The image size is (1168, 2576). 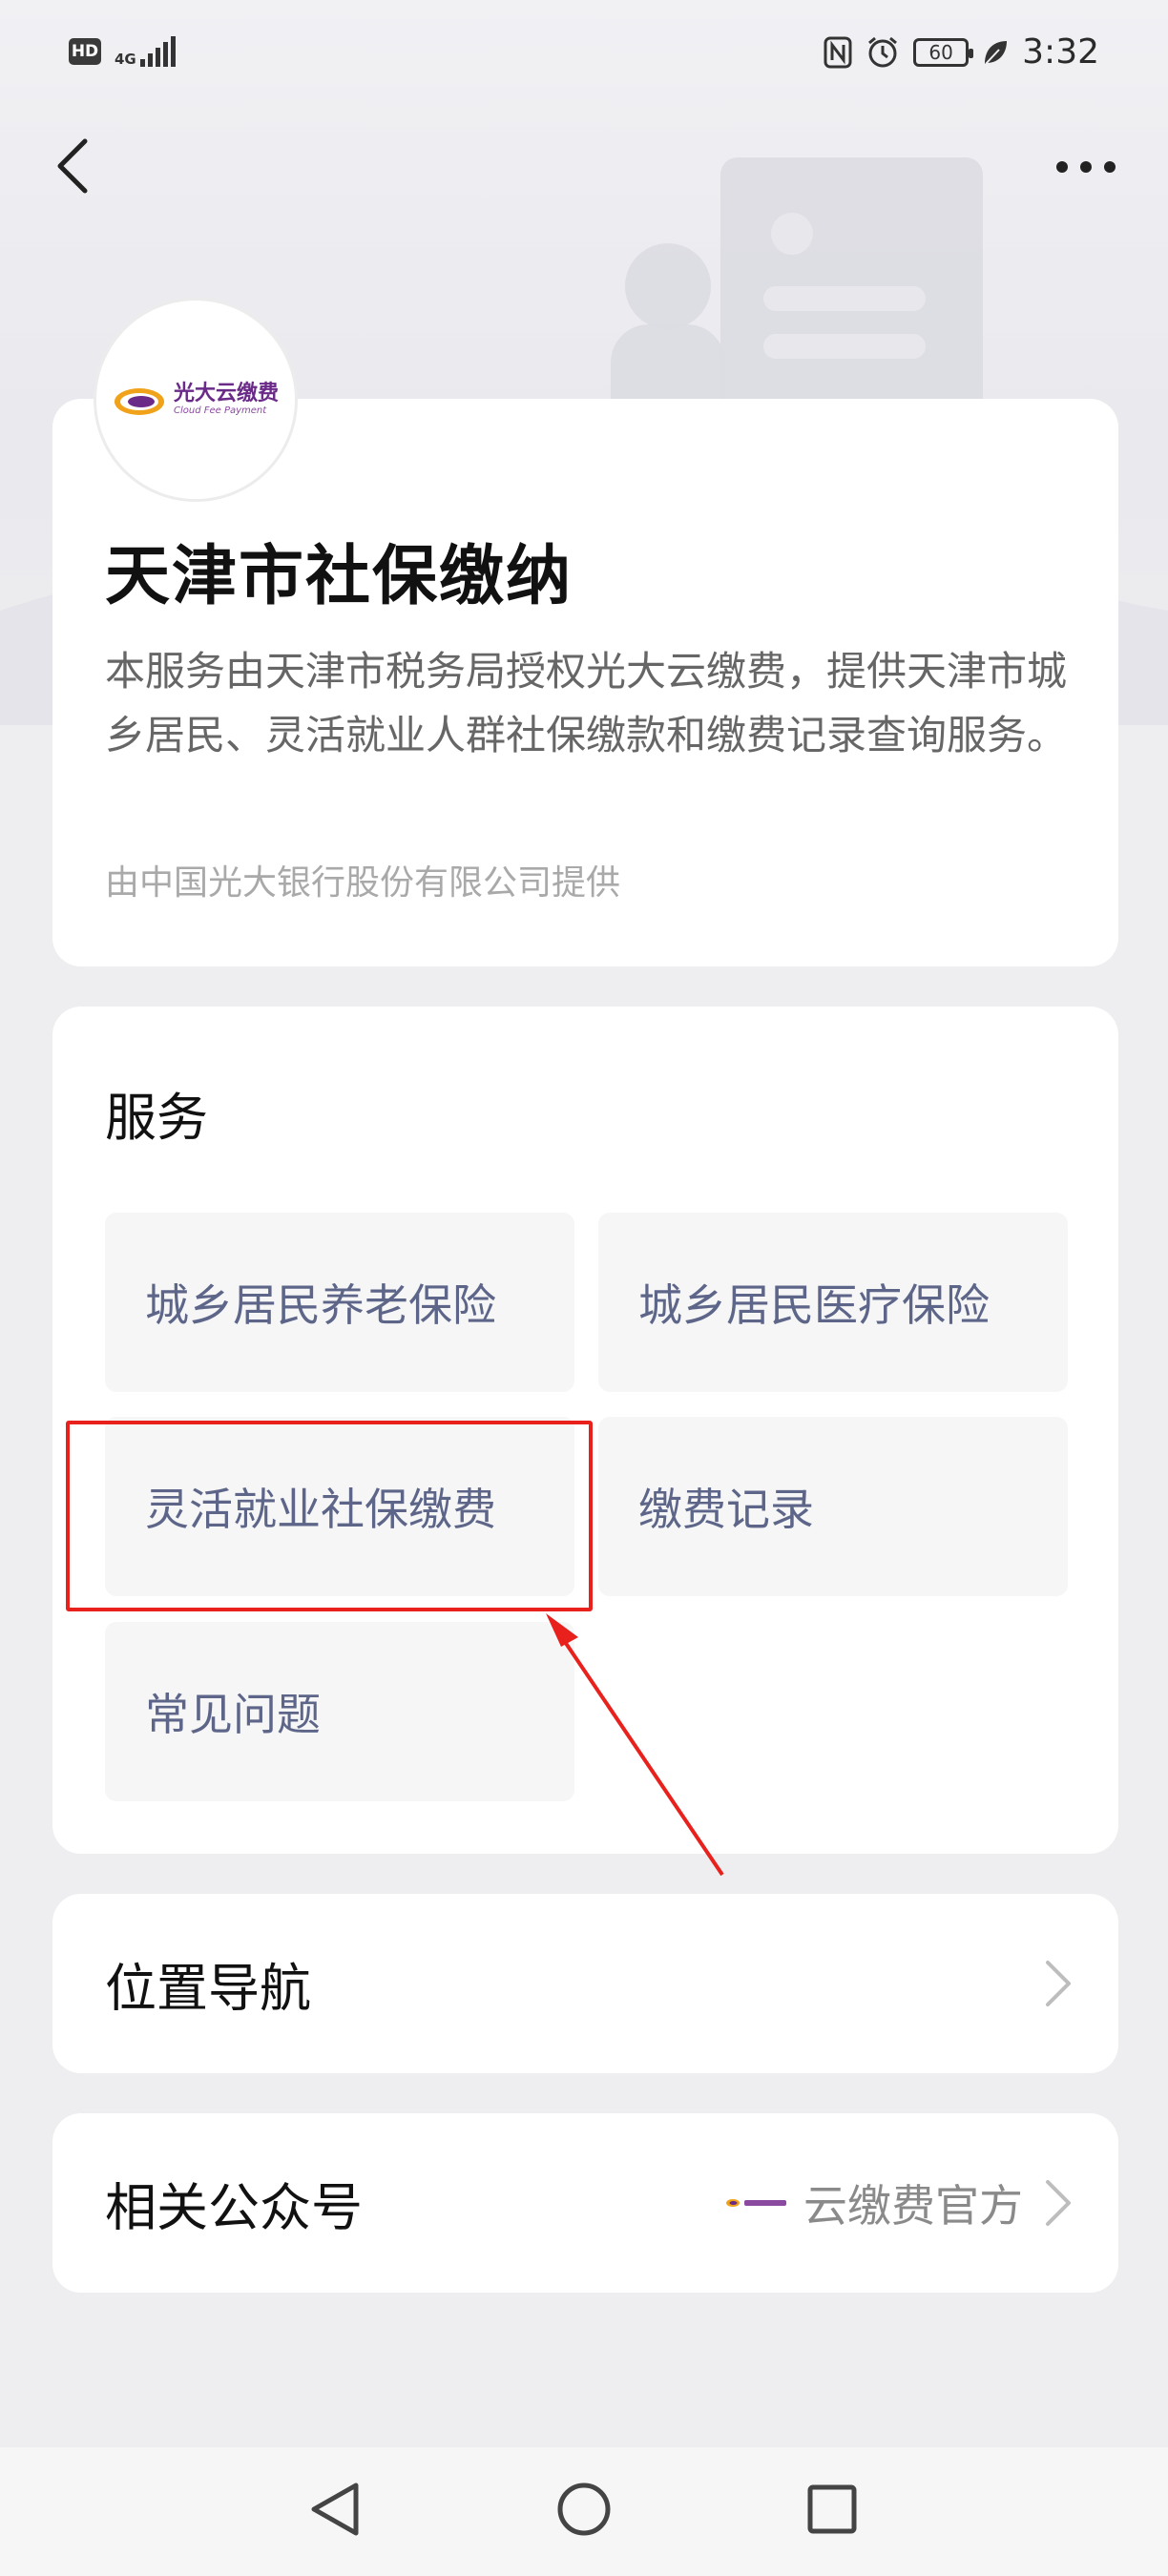 What do you see at coordinates (157, 1118) in the screenshot?
I see `services-heading: 服务` at bounding box center [157, 1118].